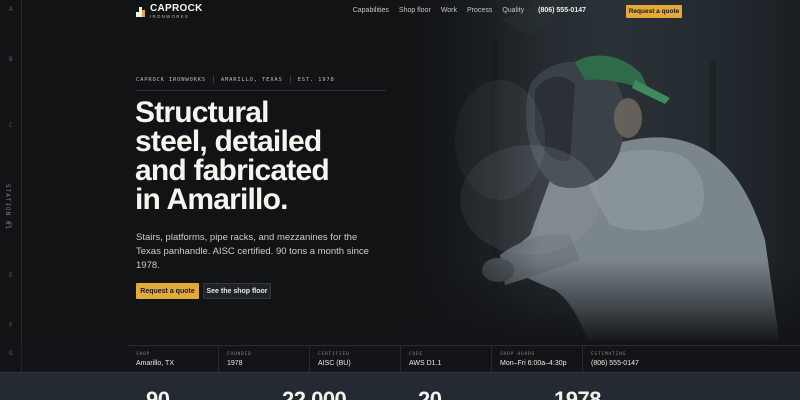 Image resolution: width=800 pixels, height=400 pixels. I want to click on fact-label: ESTIMATING, so click(609, 354).